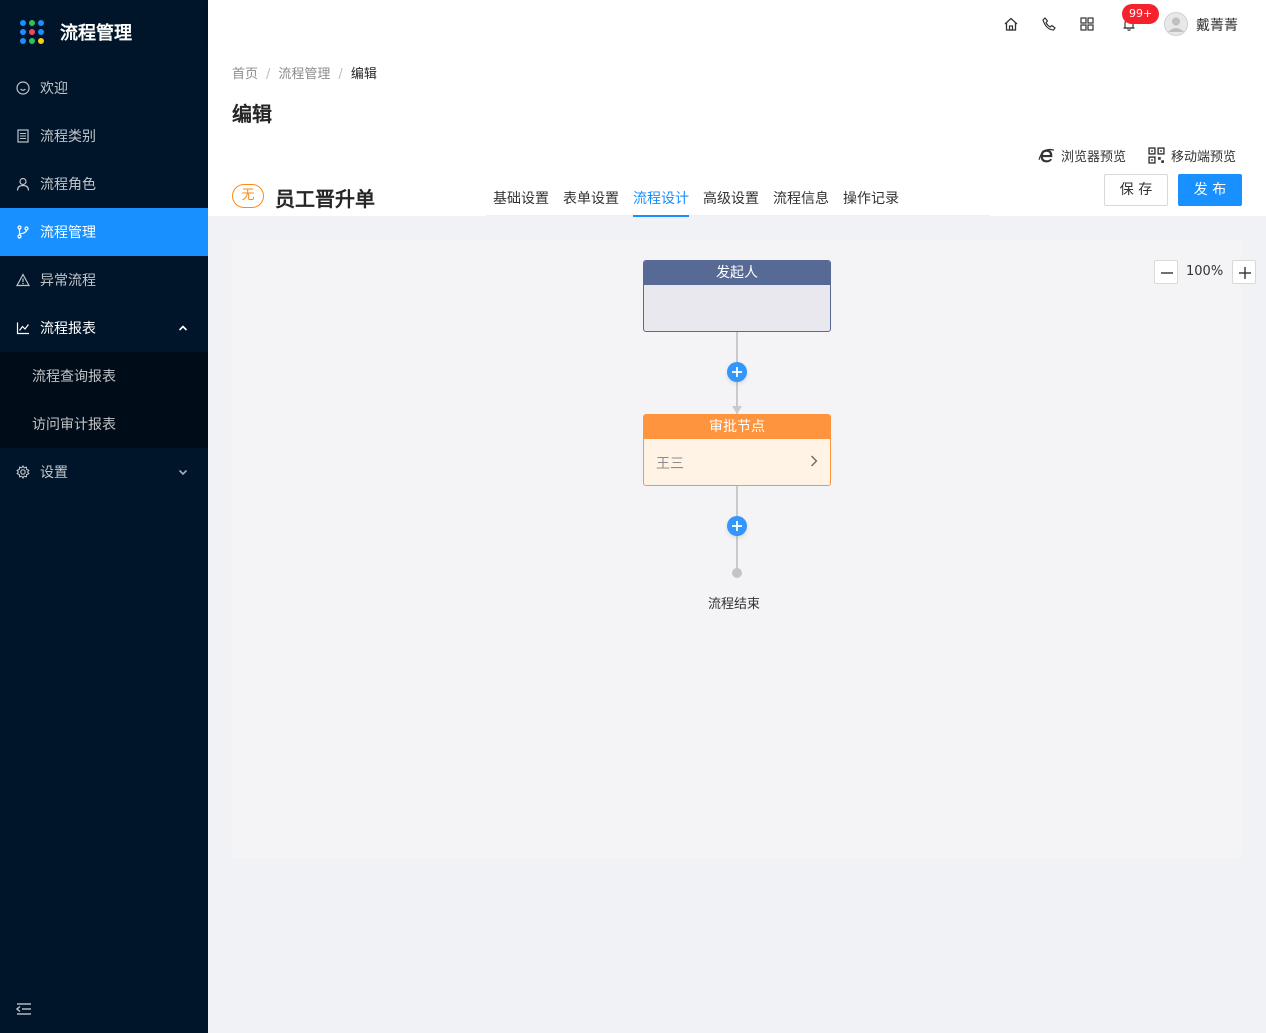  What do you see at coordinates (68, 185) in the screenshot?
I see `sidebar-item-label: 流程角色` at bounding box center [68, 185].